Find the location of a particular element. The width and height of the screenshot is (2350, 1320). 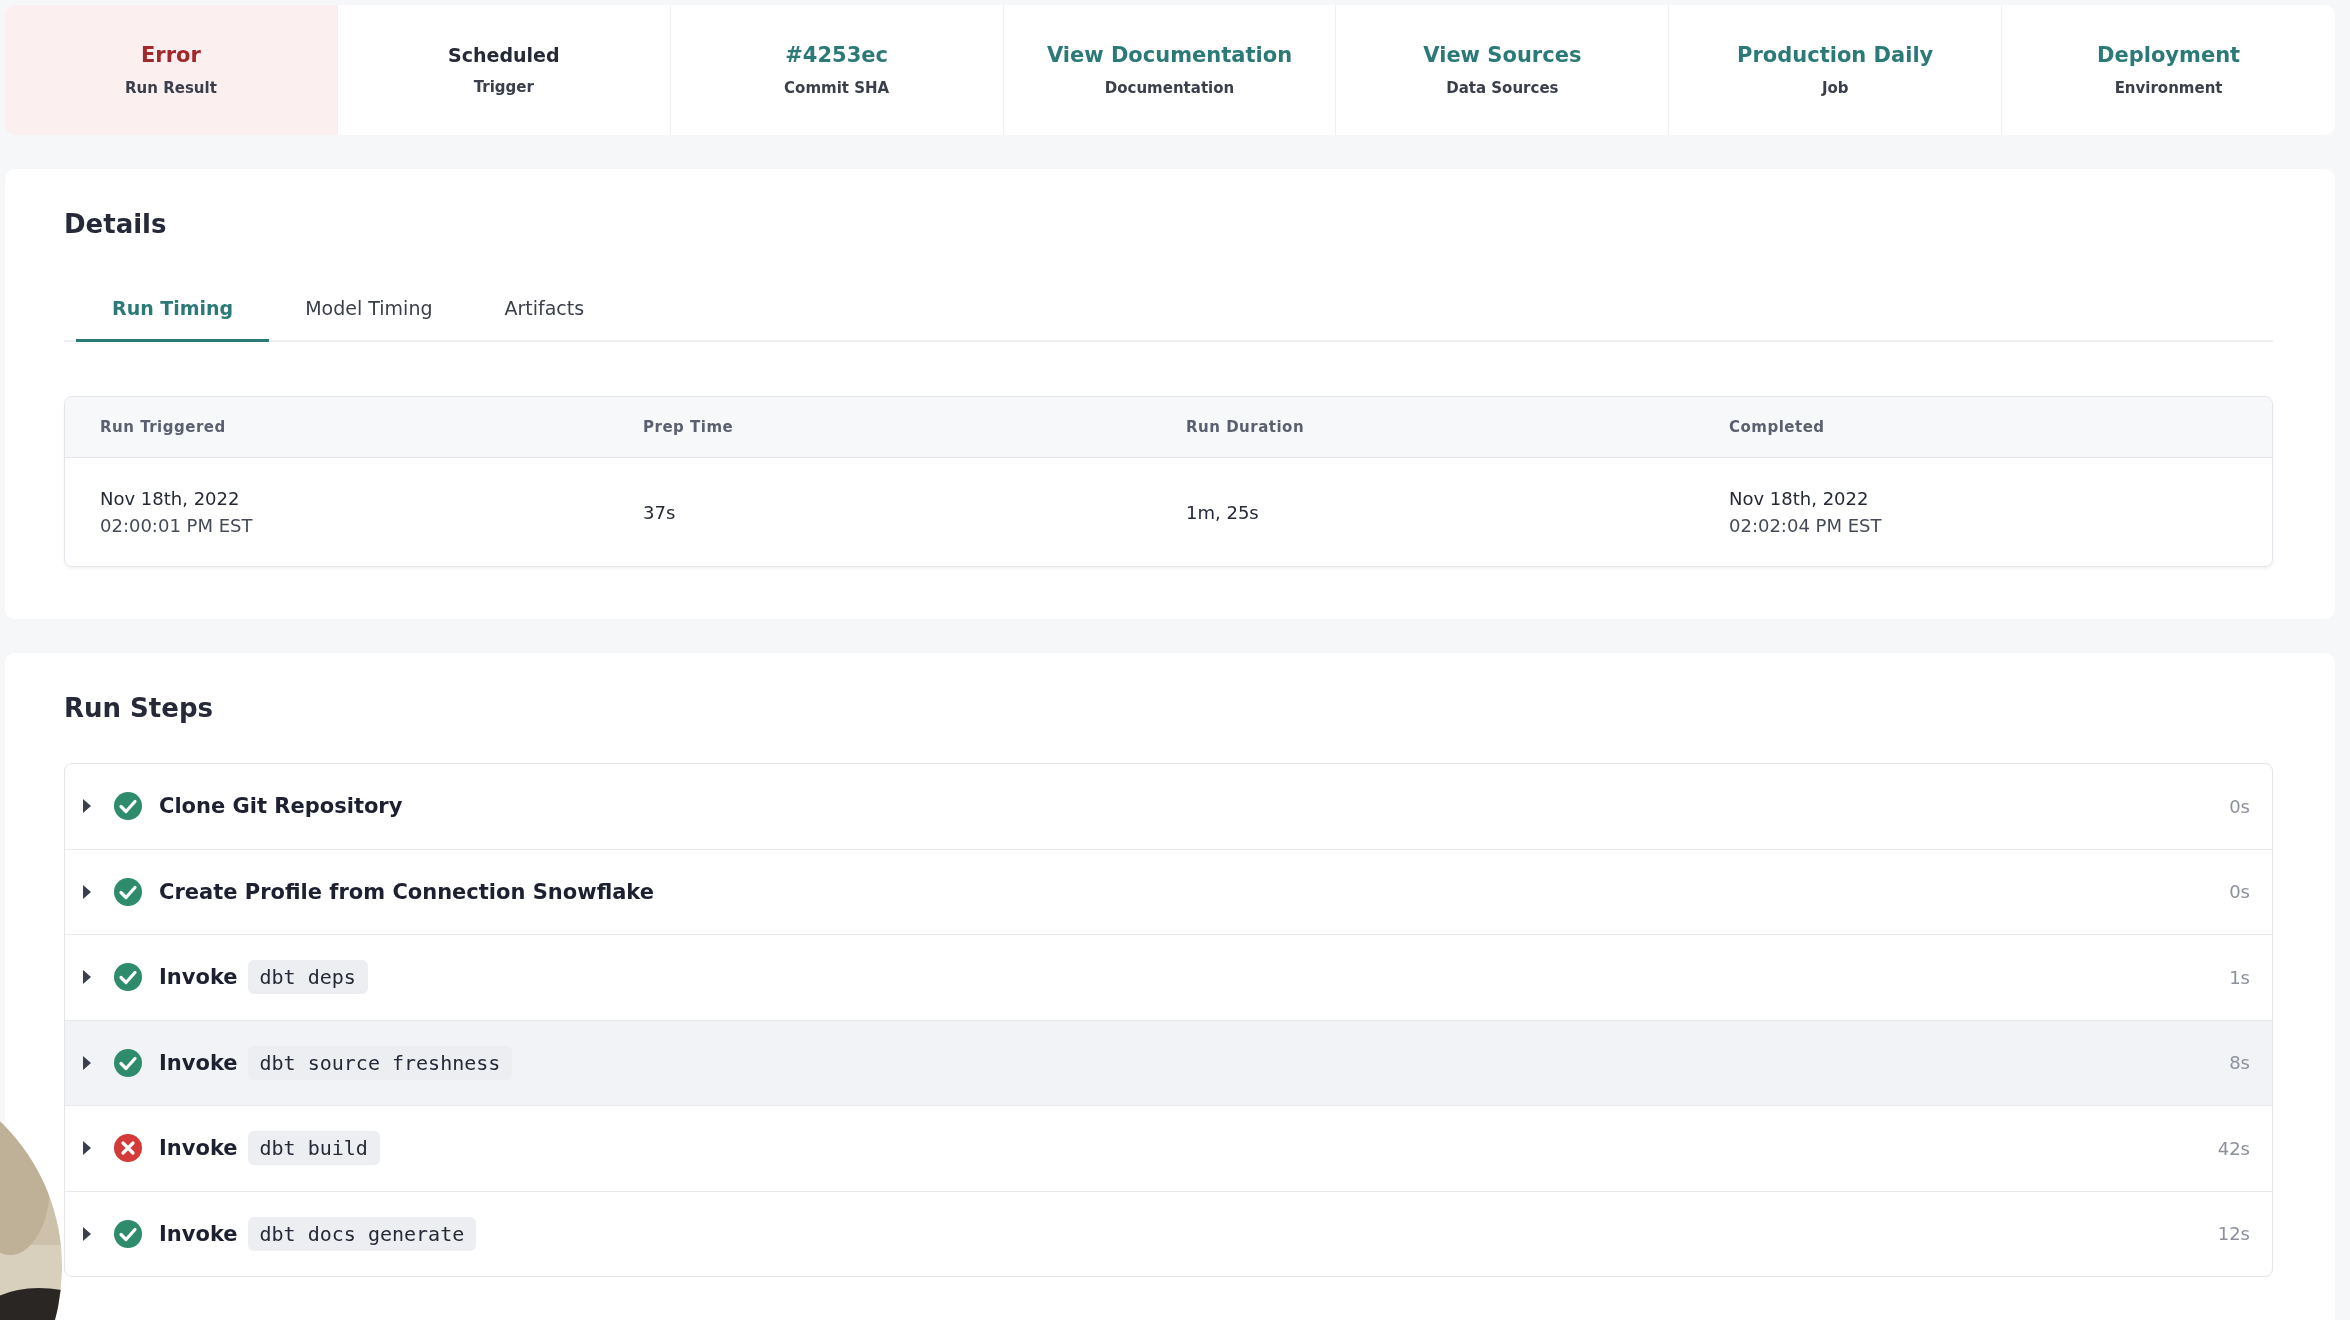

column-header: Prep Time is located at coordinates (689, 427).